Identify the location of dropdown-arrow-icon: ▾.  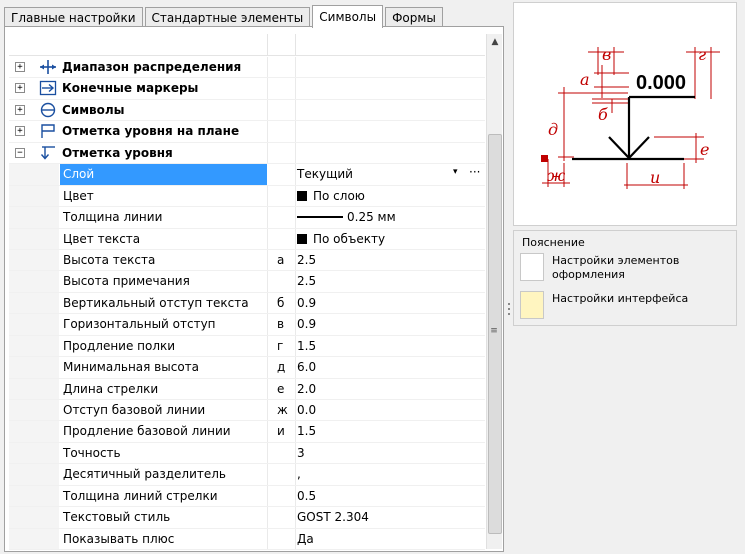
(455, 172).